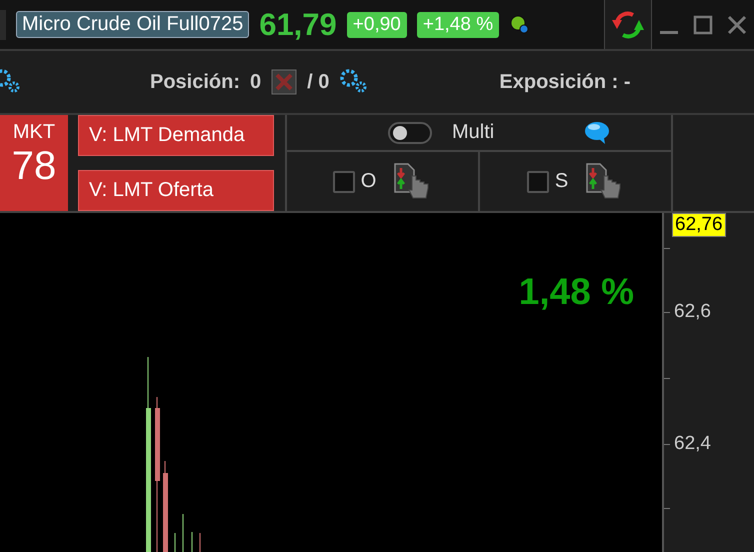  I want to click on option-label: O, so click(368, 181).